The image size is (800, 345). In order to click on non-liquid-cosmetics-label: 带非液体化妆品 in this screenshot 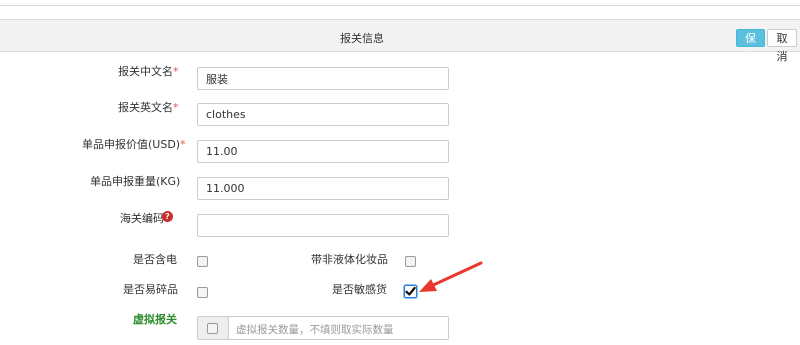, I will do `click(349, 259)`.